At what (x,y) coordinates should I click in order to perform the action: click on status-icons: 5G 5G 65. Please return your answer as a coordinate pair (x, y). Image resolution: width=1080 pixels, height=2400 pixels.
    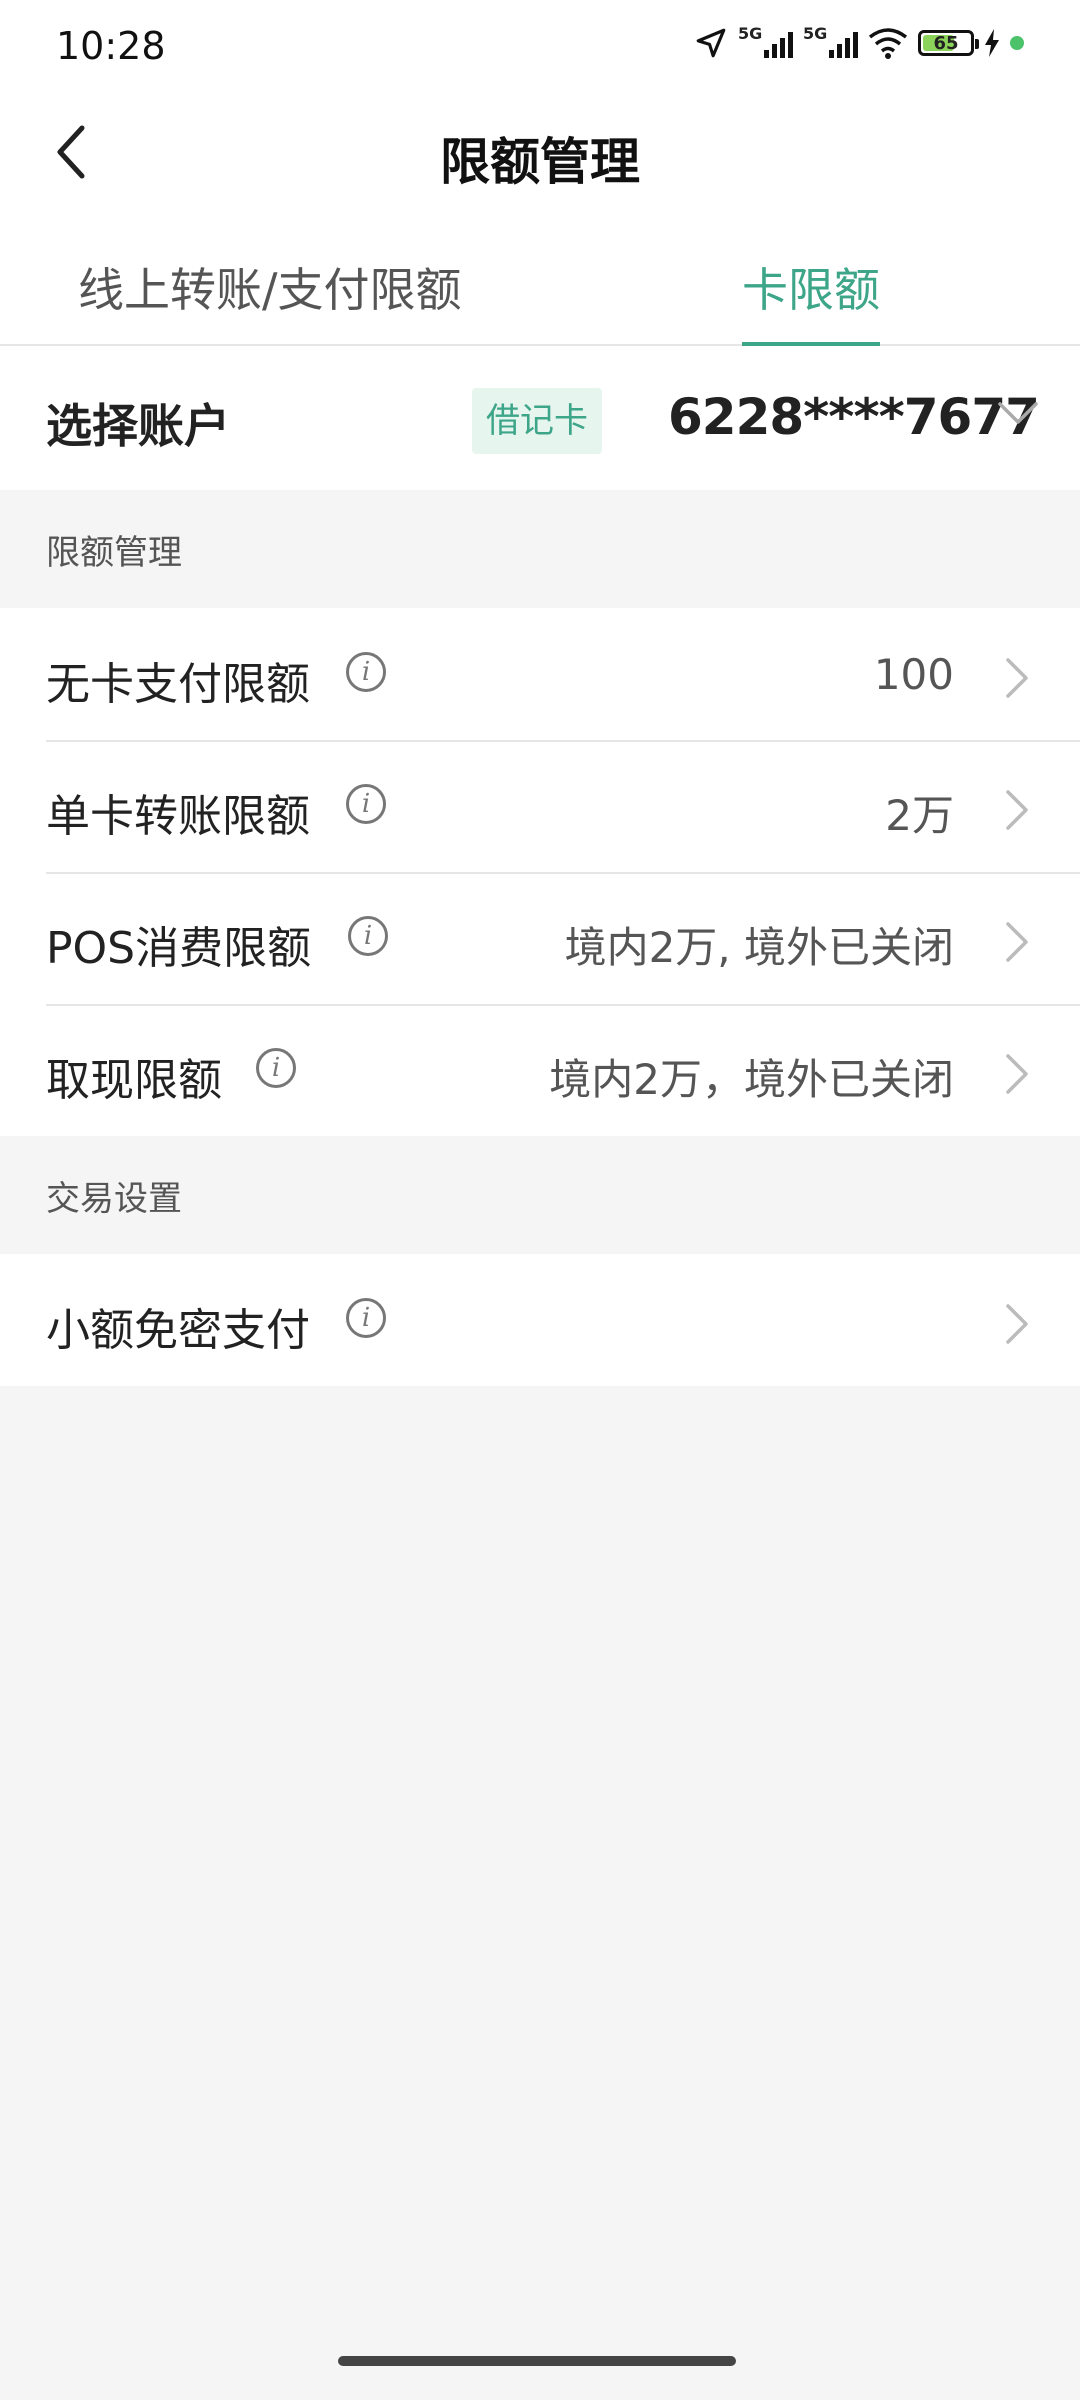
    Looking at the image, I should click on (859, 42).